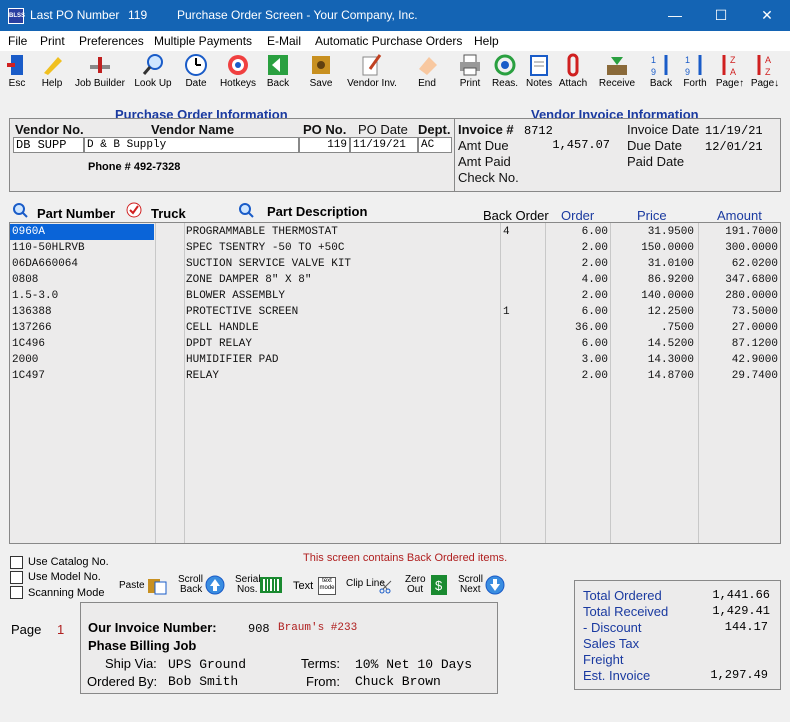 Image resolution: width=790 pixels, height=722 pixels. Describe the element at coordinates (739, 376) in the screenshot. I see `amount-cell: 29.7400` at that location.